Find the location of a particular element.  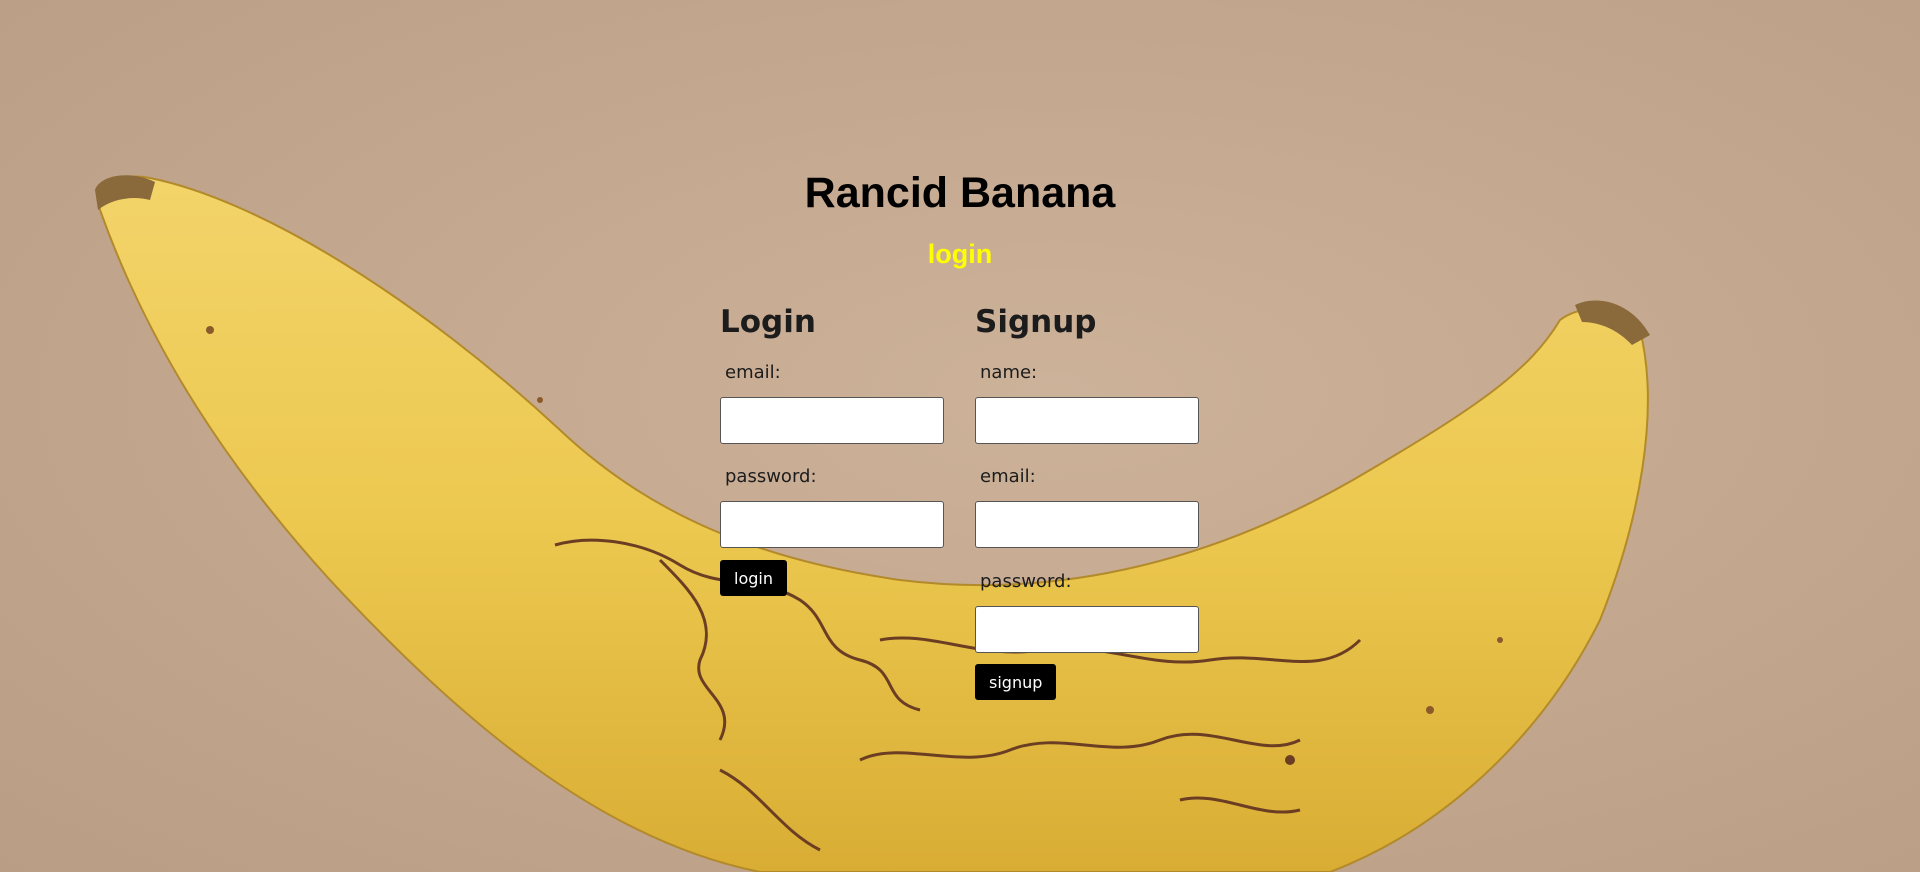

signup-password-input is located at coordinates (1087, 629).